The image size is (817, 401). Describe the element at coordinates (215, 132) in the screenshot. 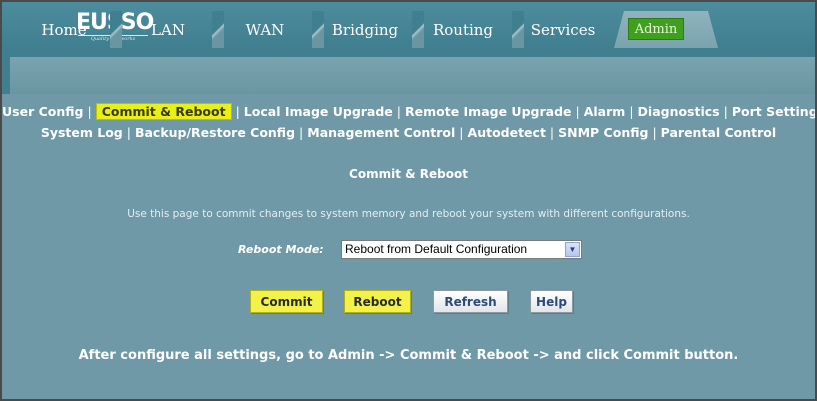

I see `submenu-backup-restore-config: Backup/Restore Config` at that location.